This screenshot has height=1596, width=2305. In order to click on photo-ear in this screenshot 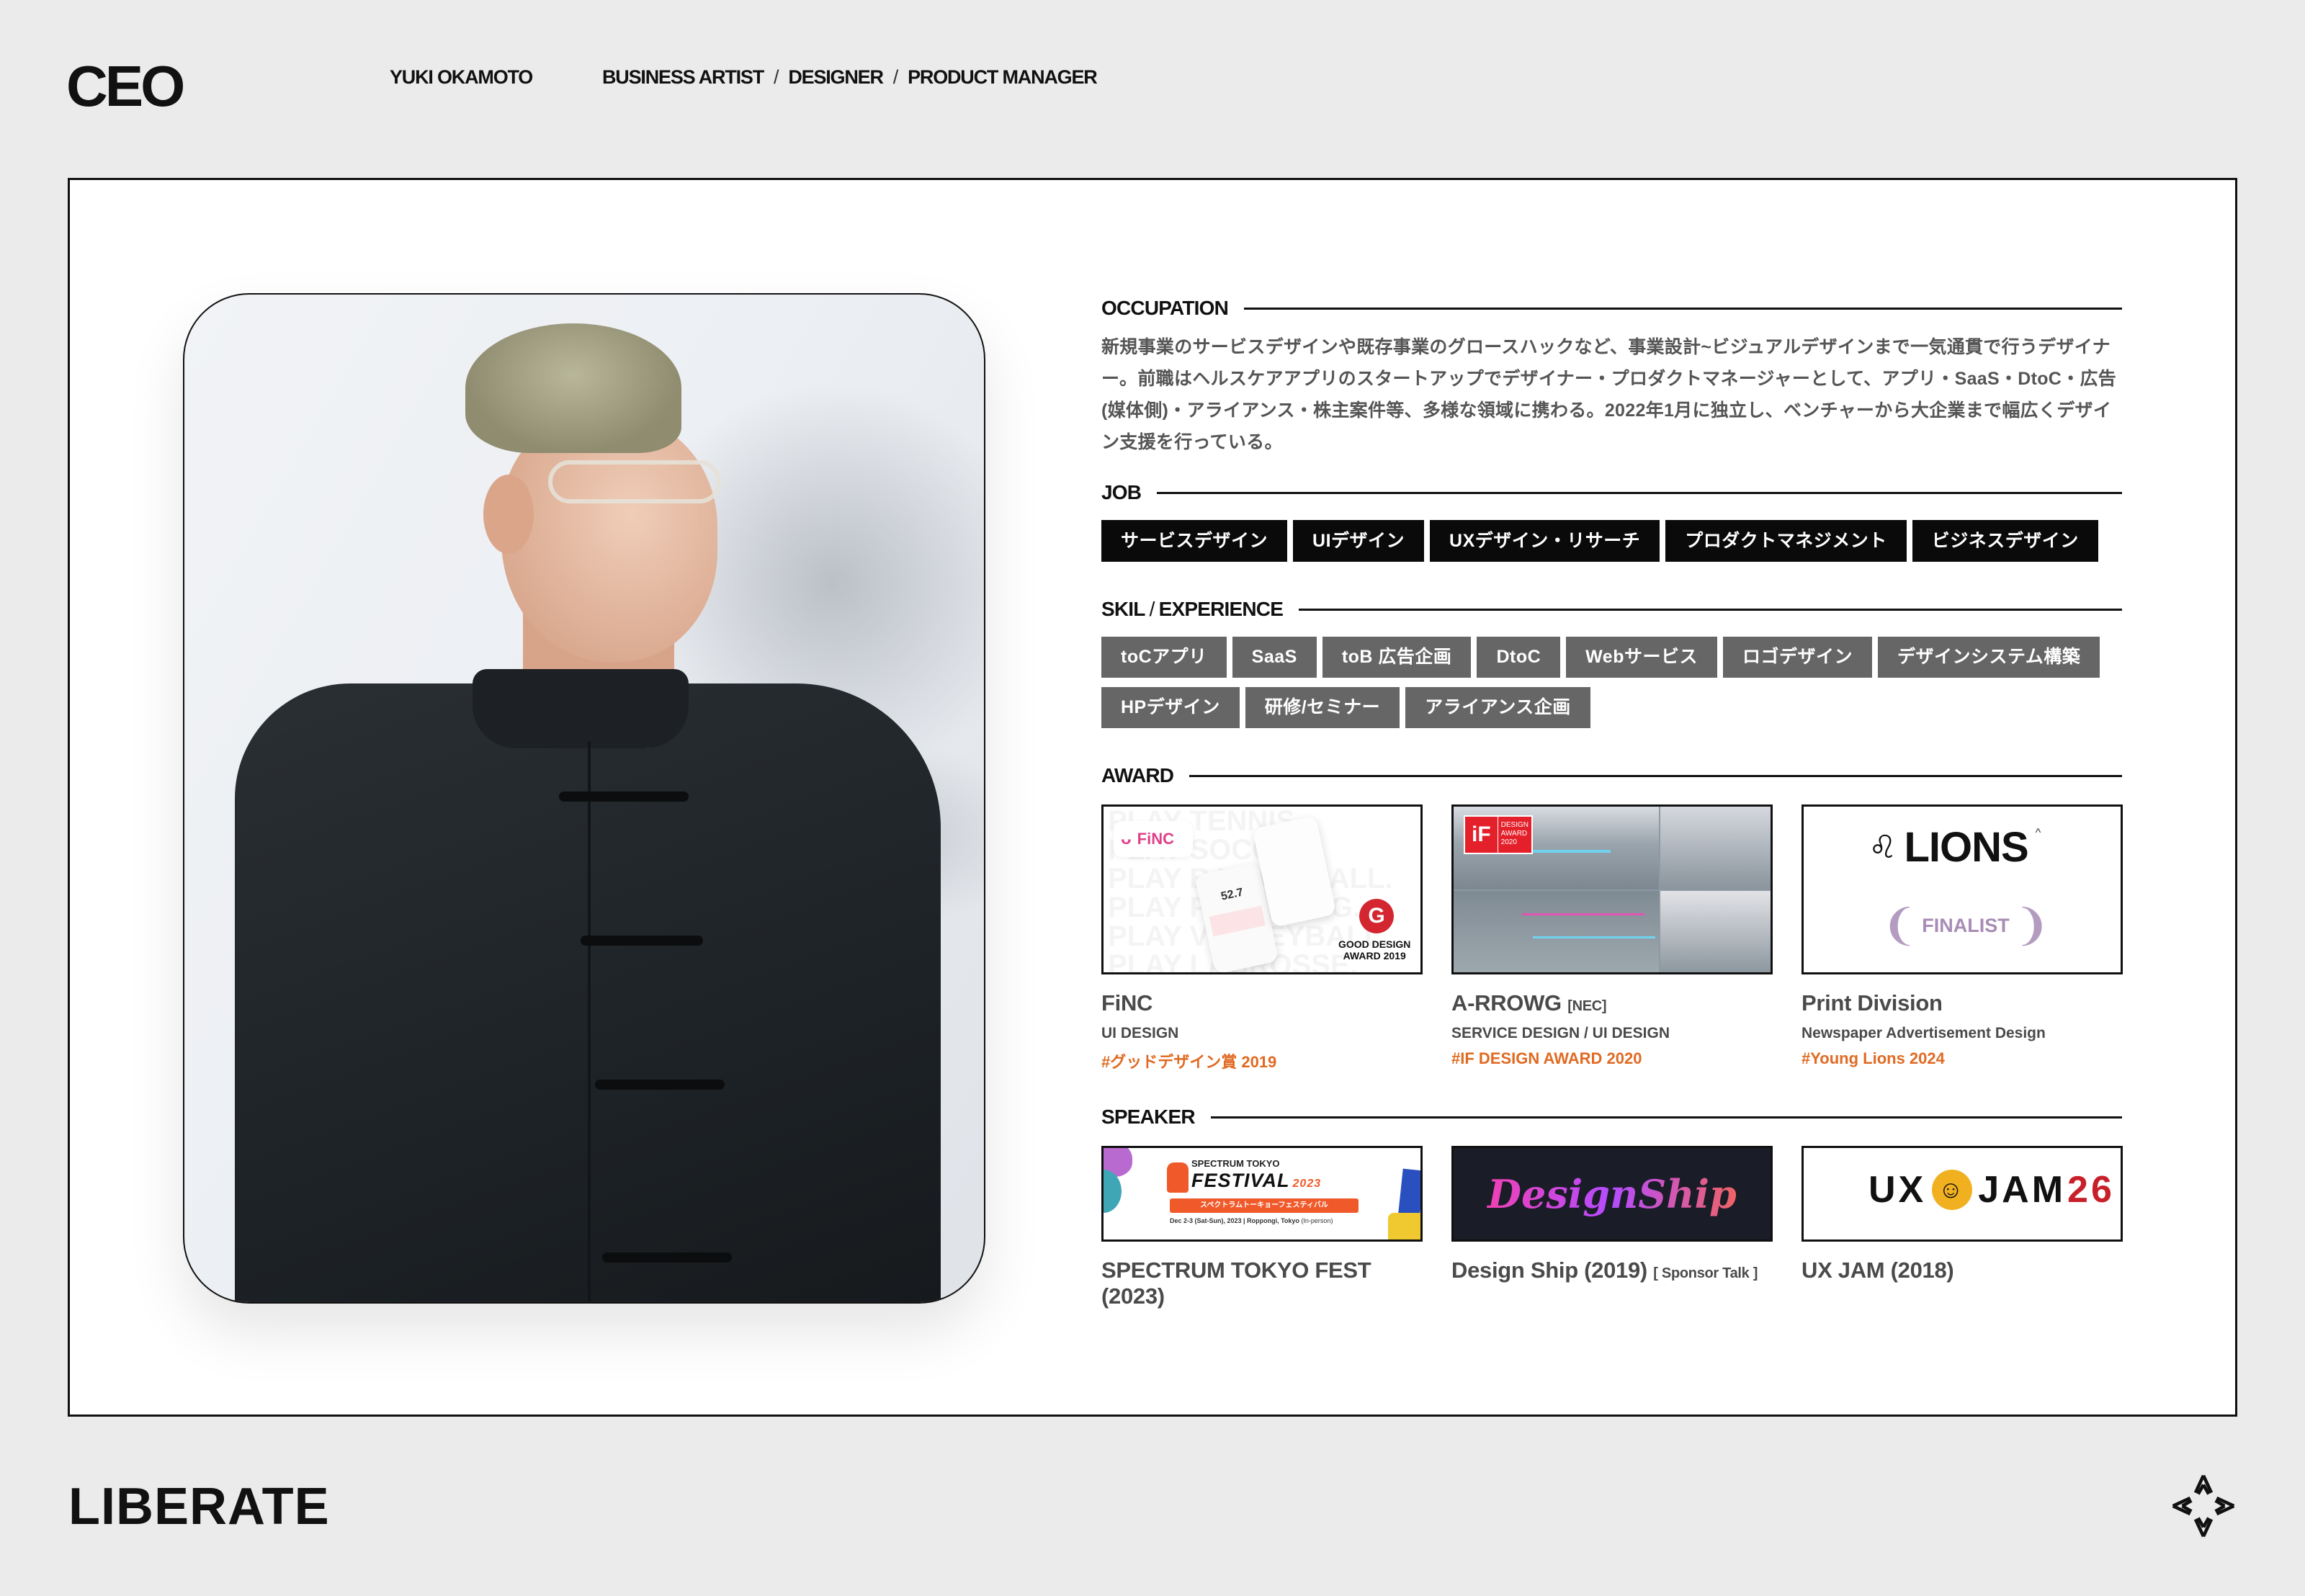, I will do `click(508, 514)`.